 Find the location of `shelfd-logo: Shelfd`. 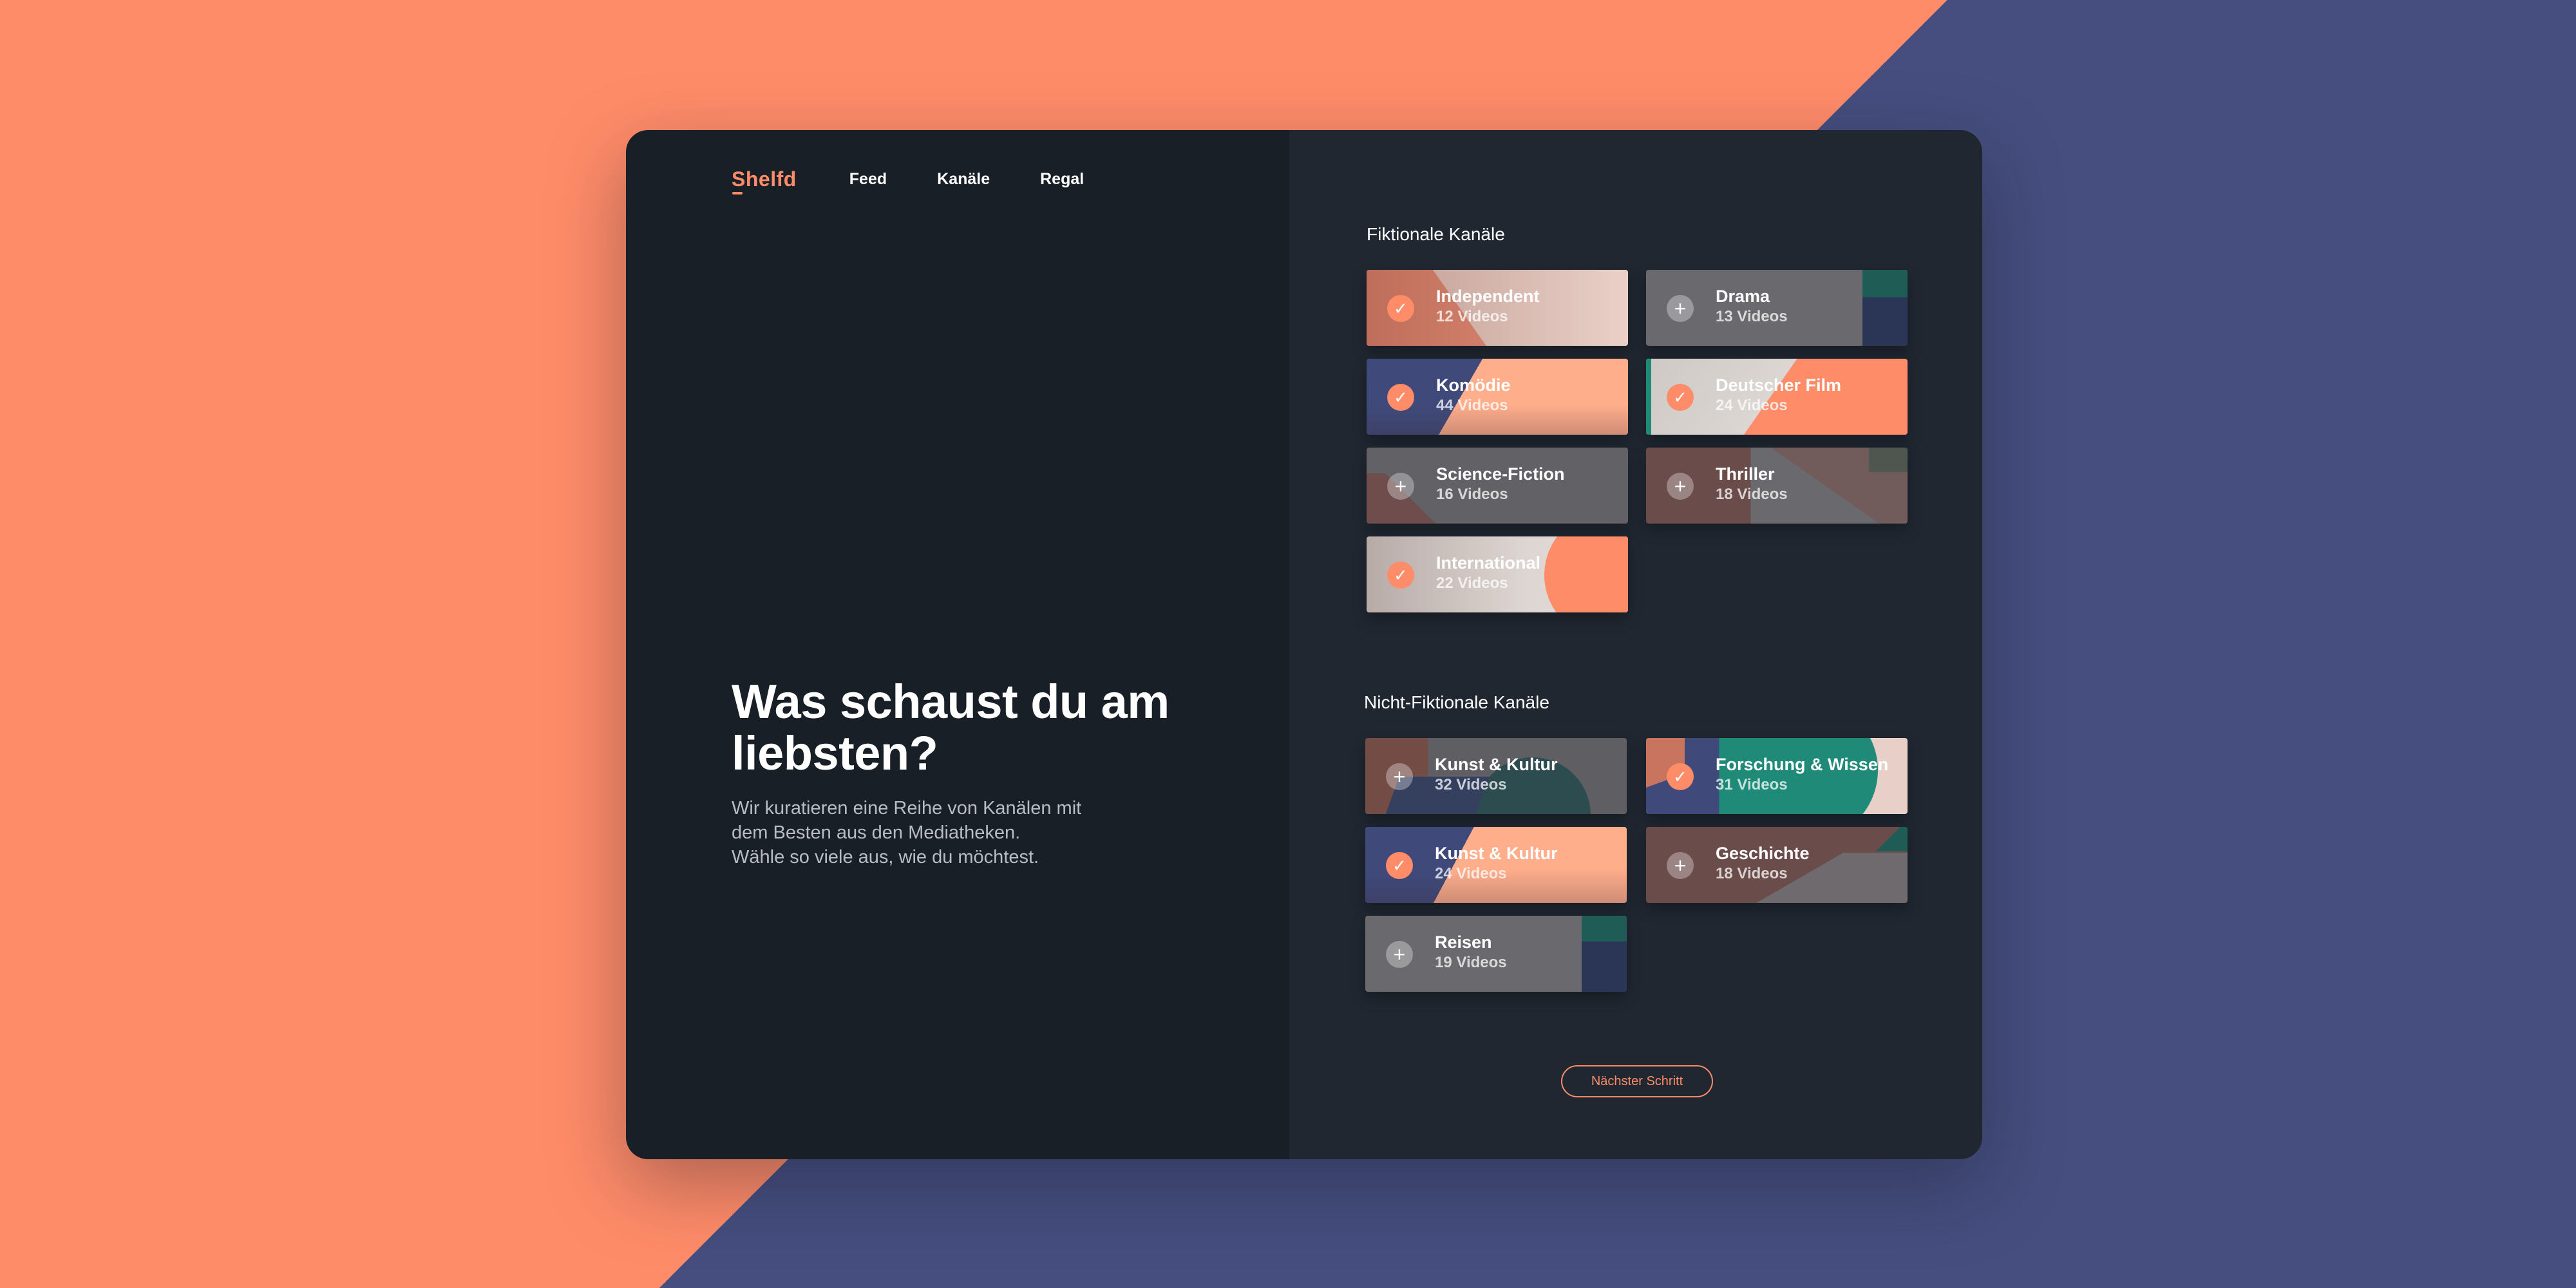

shelfd-logo: Shelfd is located at coordinates (764, 181).